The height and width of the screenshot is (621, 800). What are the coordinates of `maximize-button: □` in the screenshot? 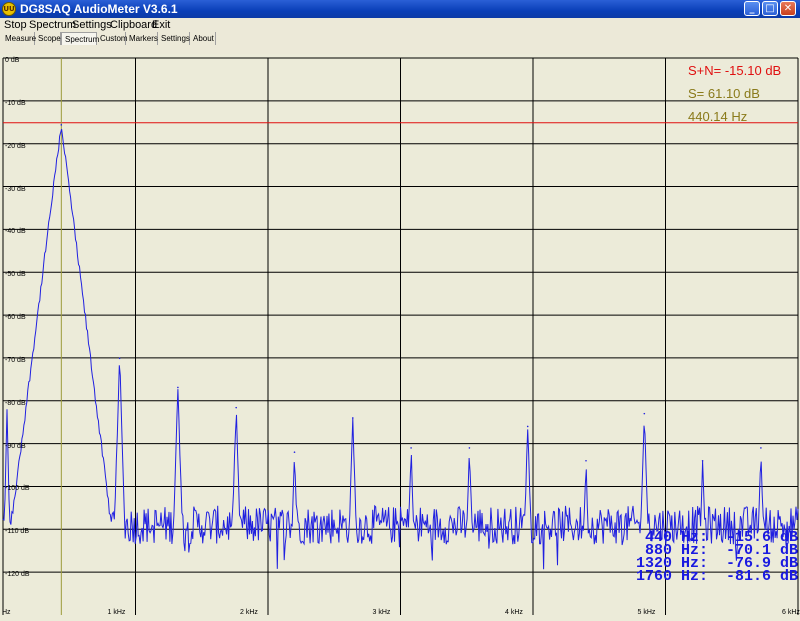 It's located at (770, 8).